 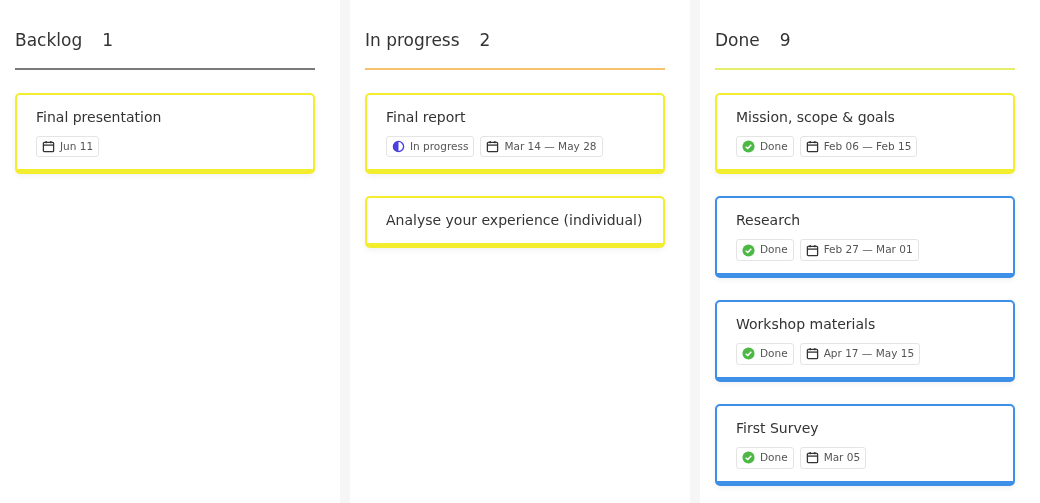 What do you see at coordinates (430, 146) in the screenshot?
I see `status-tag: In progress` at bounding box center [430, 146].